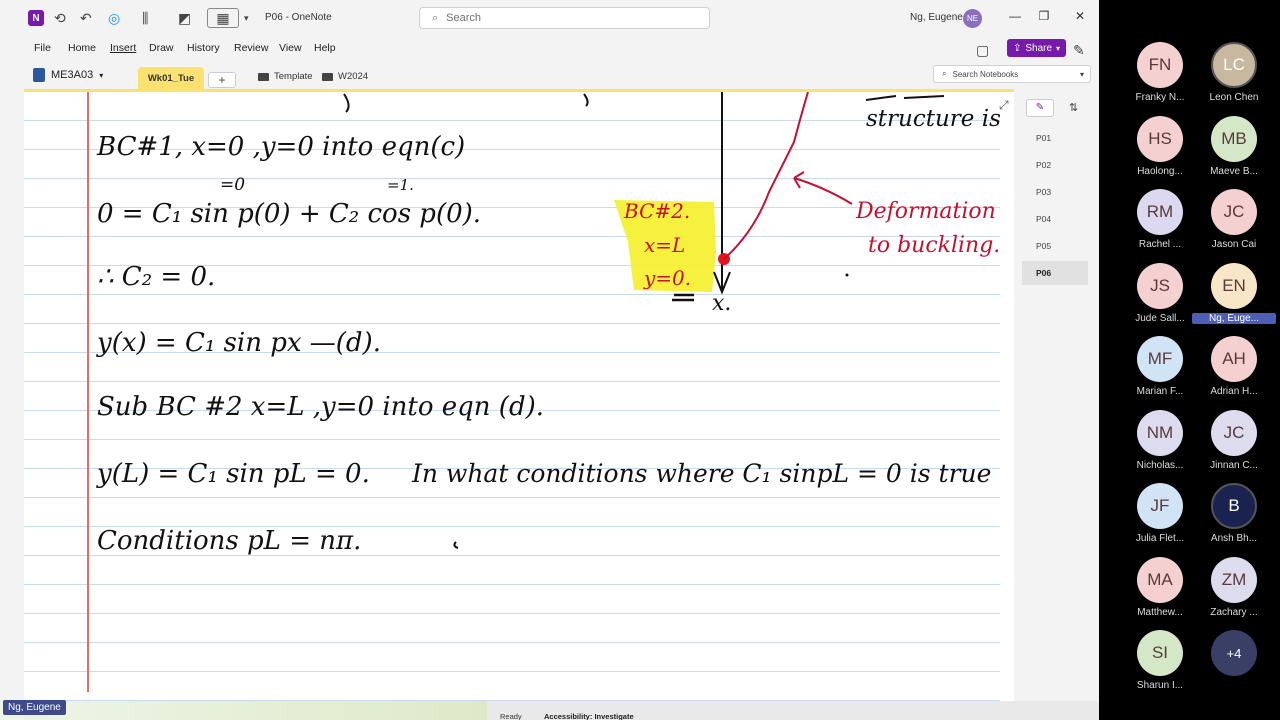  What do you see at coordinates (549, 710) in the screenshot?
I see `status-bar: Ready Accessibility: Investigate` at bounding box center [549, 710].